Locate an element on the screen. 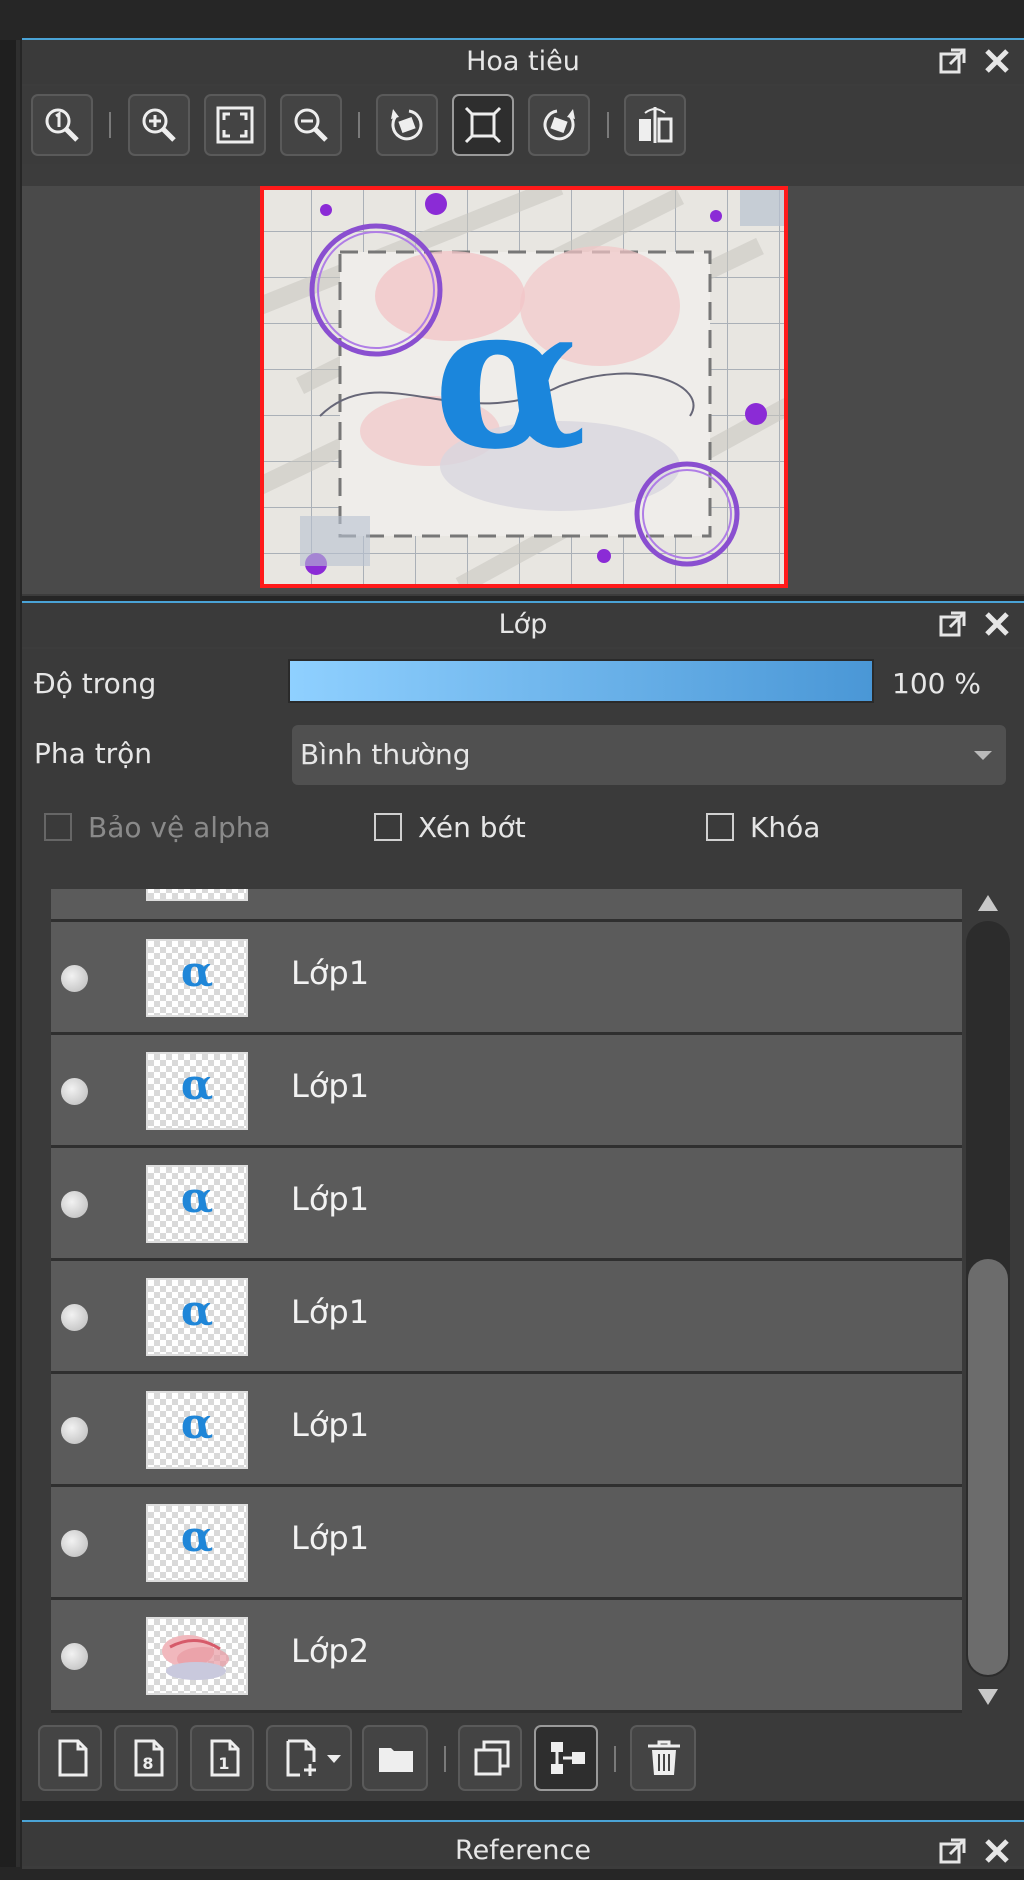 The height and width of the screenshot is (1880, 1024). layer-list-scrollbar is located at coordinates (988, 1301).